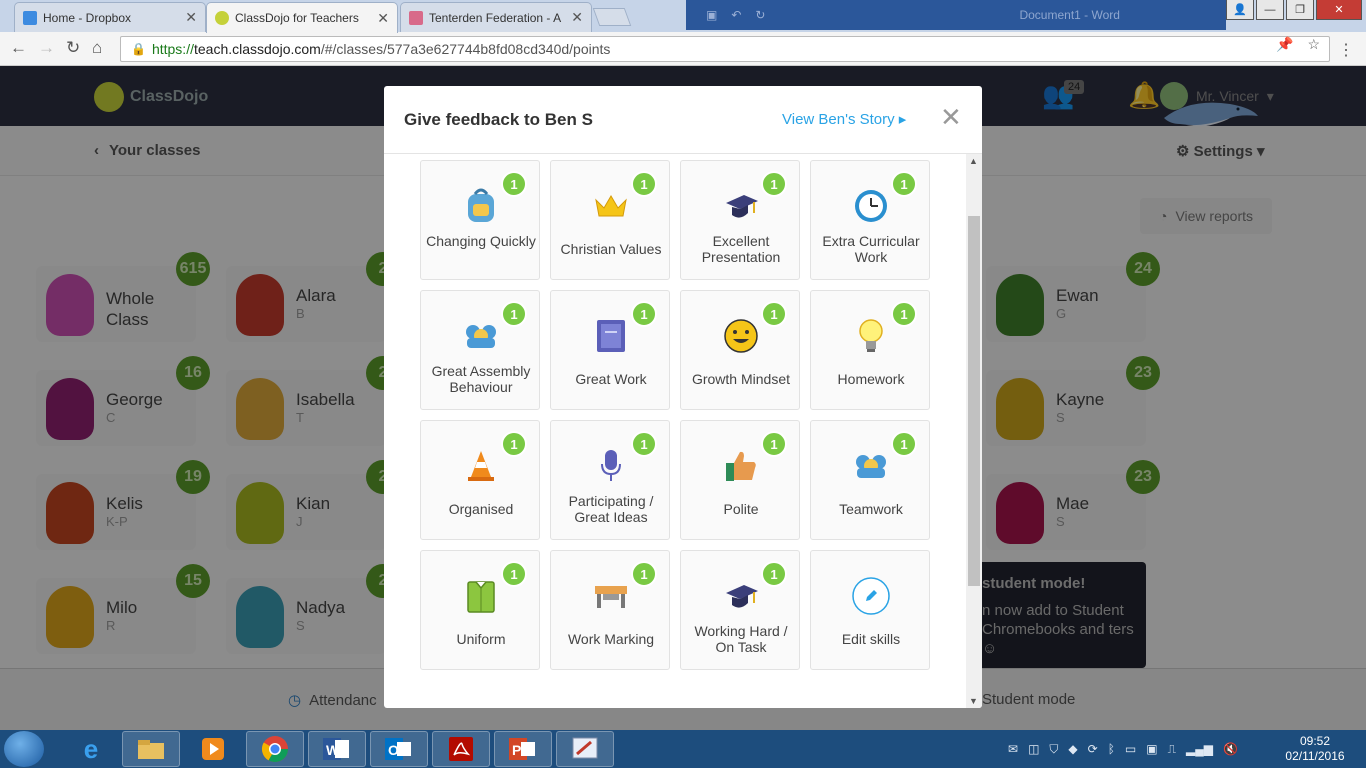 This screenshot has height=768, width=1366. Describe the element at coordinates (461, 749) in the screenshot. I see `acrobat-icon` at that location.